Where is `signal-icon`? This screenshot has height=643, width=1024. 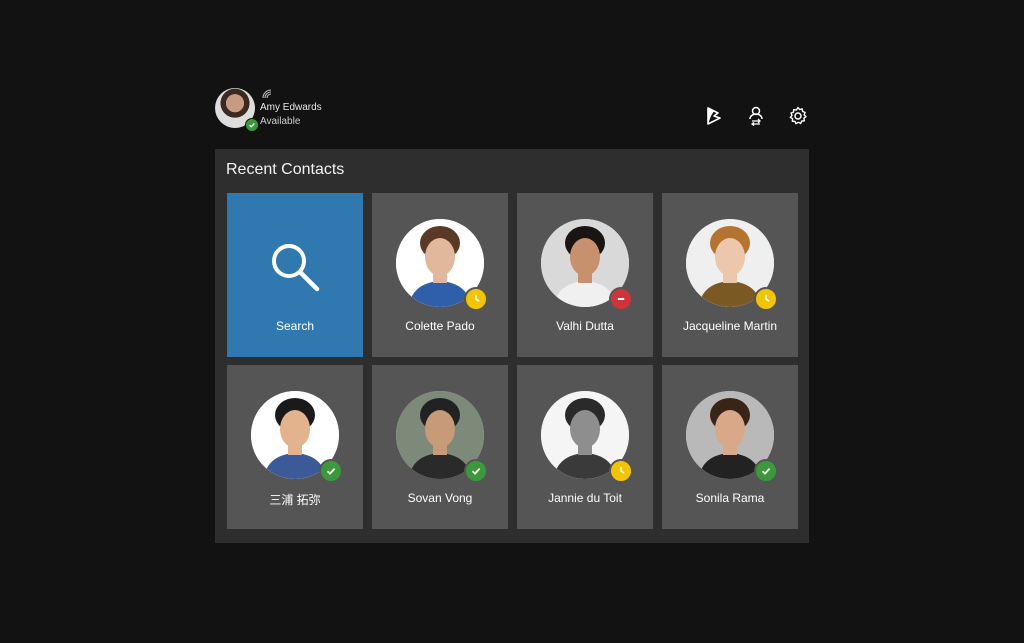
signal-icon is located at coordinates (267, 94).